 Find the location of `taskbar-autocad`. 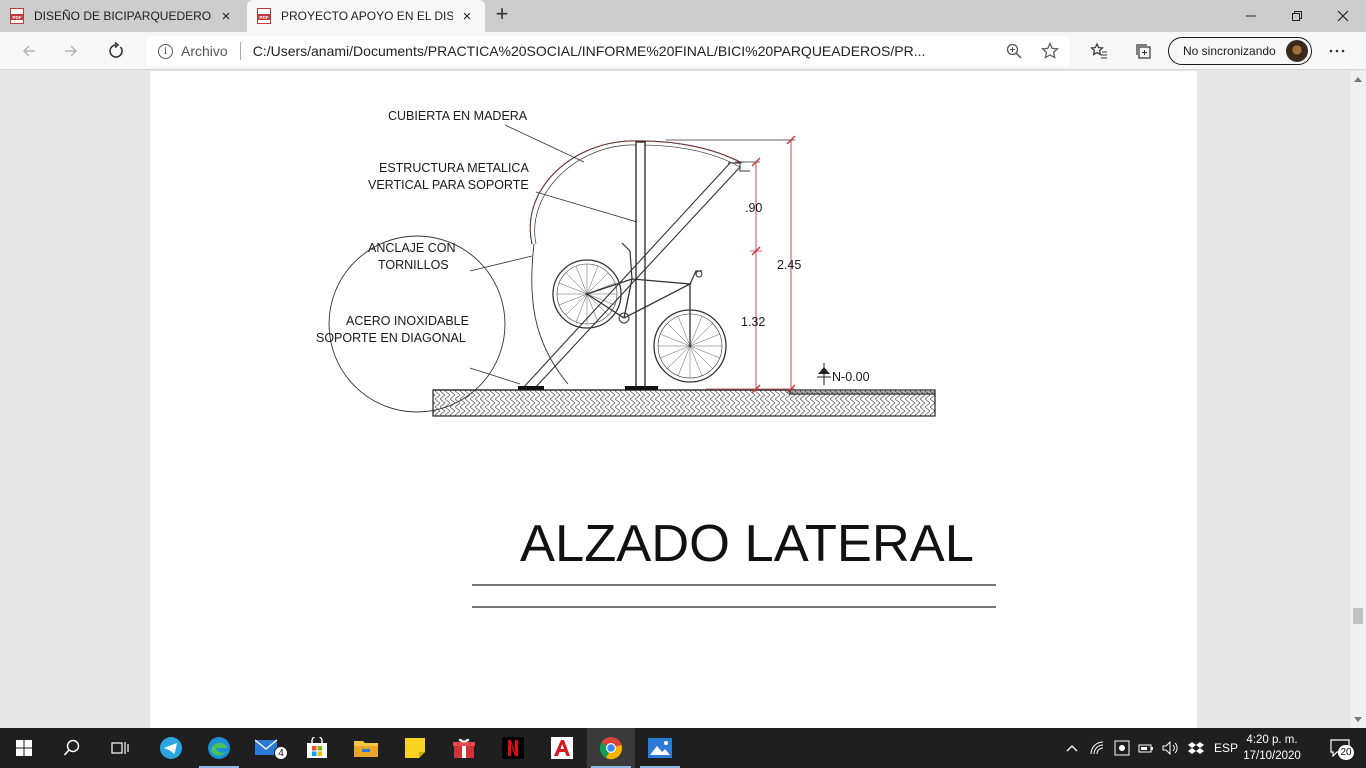

taskbar-autocad is located at coordinates (562, 748).